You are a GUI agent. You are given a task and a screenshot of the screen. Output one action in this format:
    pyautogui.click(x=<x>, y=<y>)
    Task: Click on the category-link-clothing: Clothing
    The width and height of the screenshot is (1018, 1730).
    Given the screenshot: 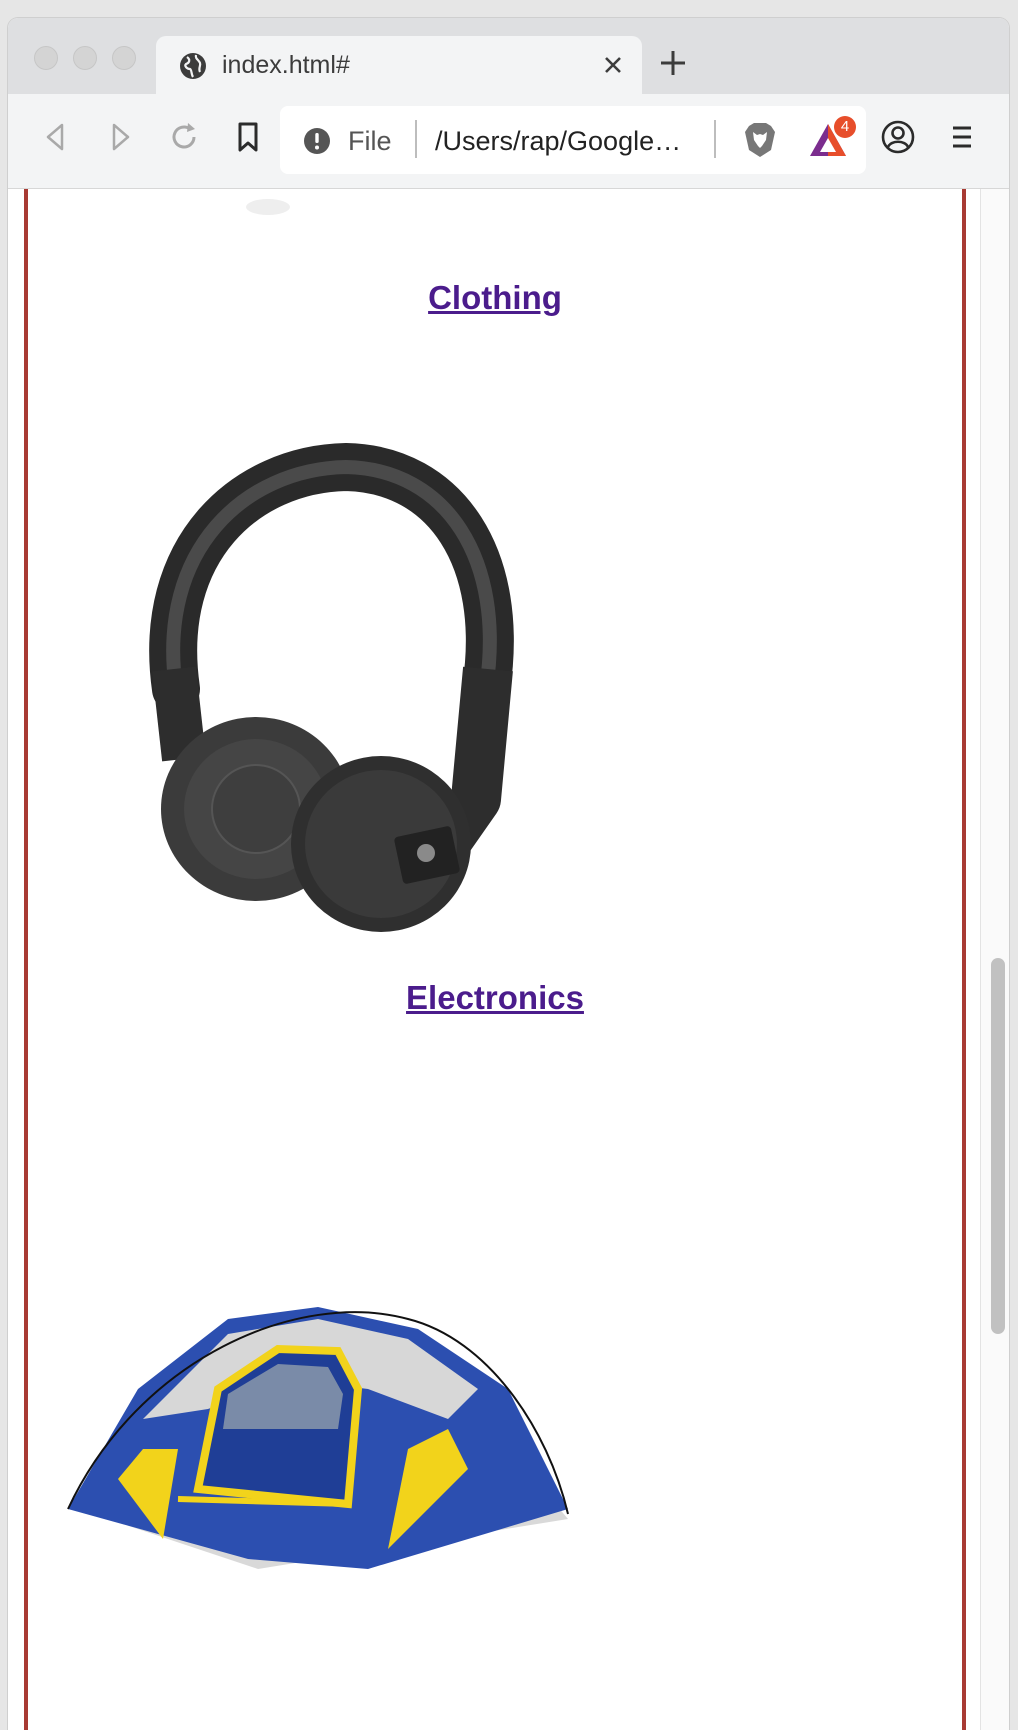 What is the action you would take?
    pyautogui.click(x=495, y=298)
    